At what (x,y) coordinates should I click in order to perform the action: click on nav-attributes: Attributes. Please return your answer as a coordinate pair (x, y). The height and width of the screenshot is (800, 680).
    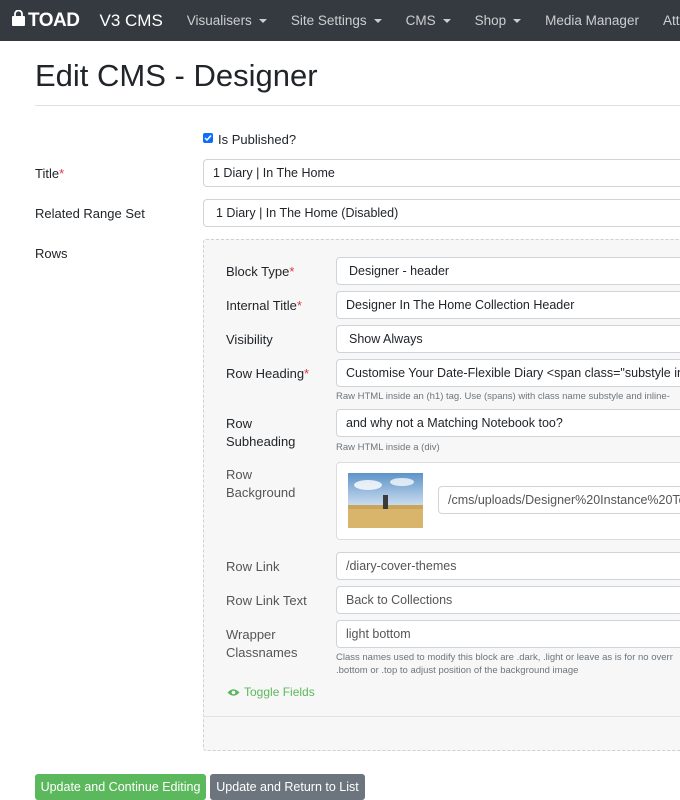
    Looking at the image, I should click on (671, 20).